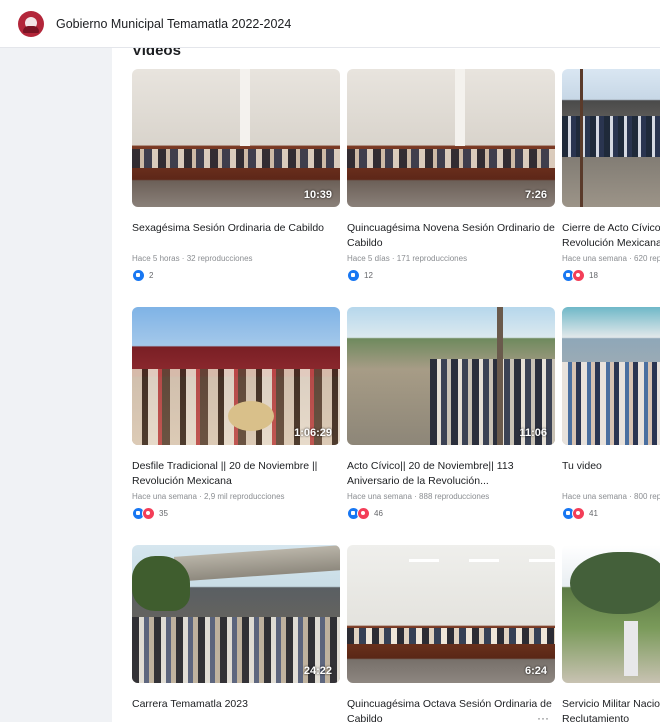 The image size is (660, 722). I want to click on video-meta: Hace una semana · 800 reproducciones, so click(611, 496).